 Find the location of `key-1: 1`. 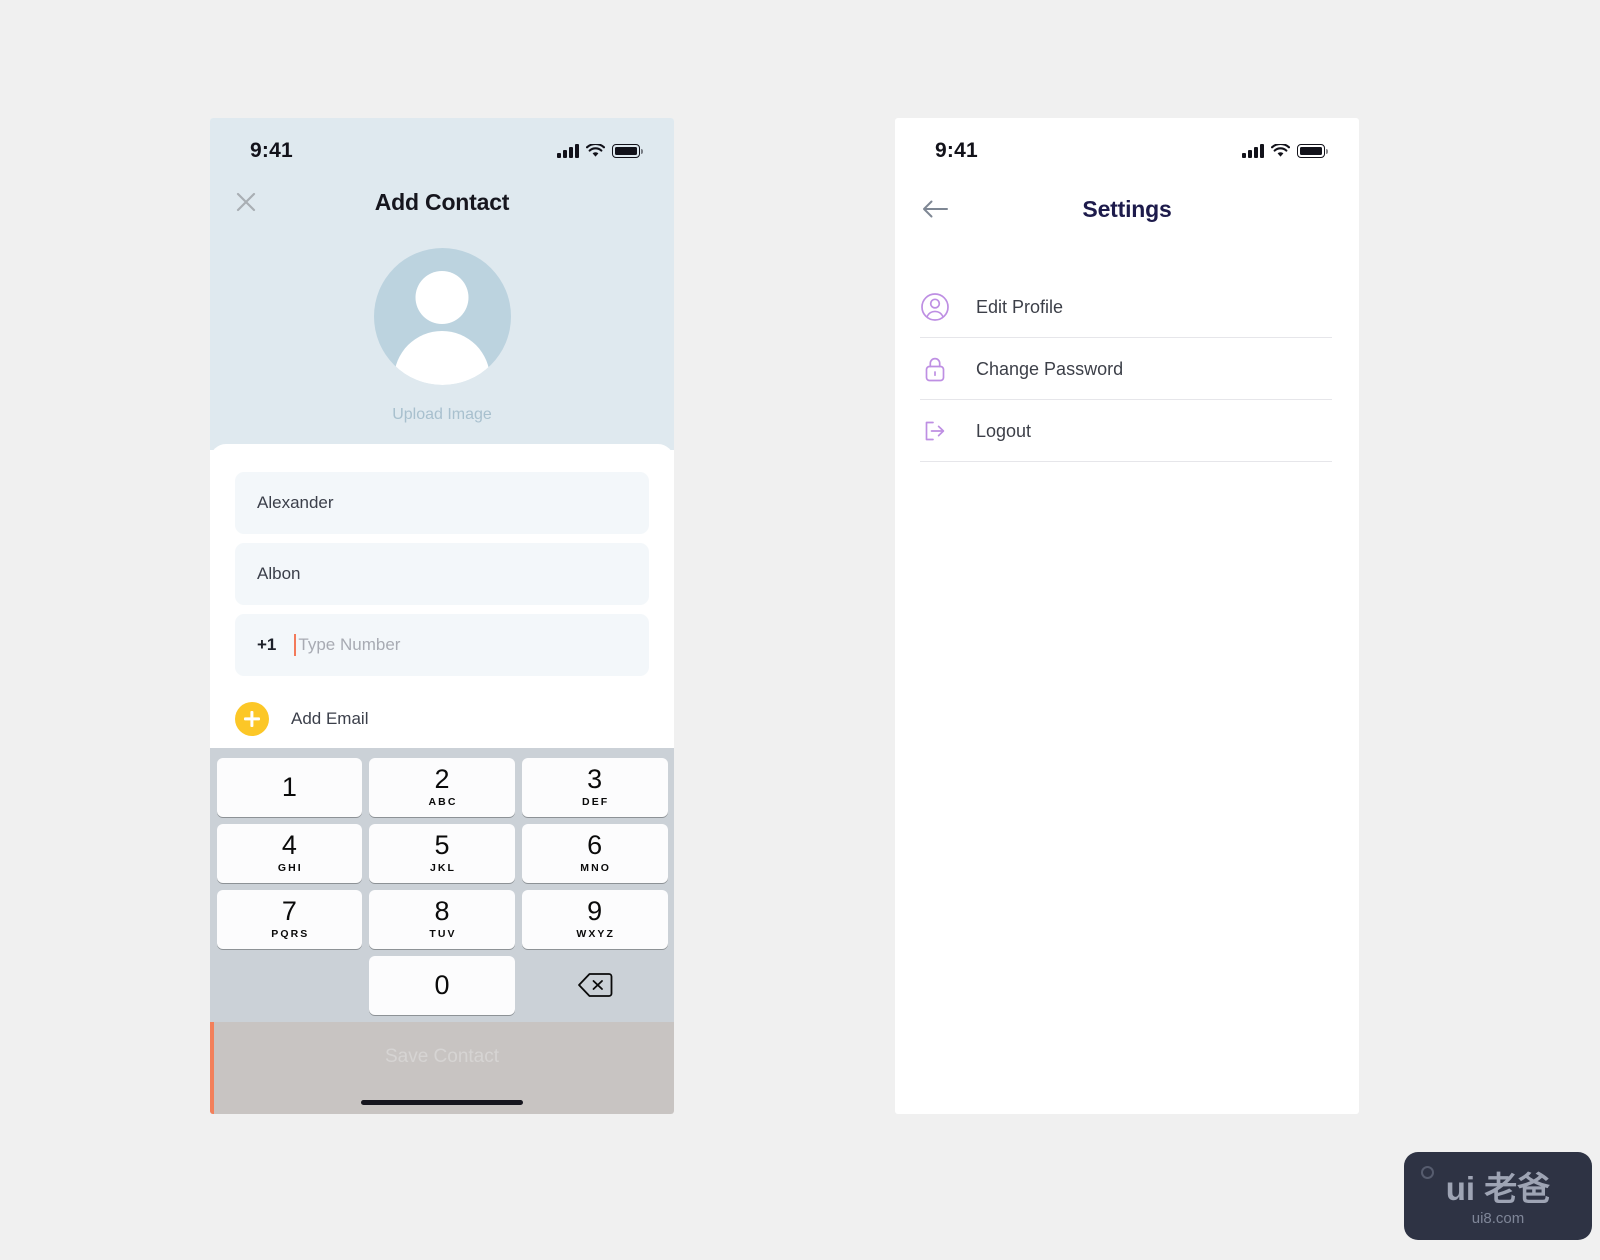

key-1: 1 is located at coordinates (289, 787).